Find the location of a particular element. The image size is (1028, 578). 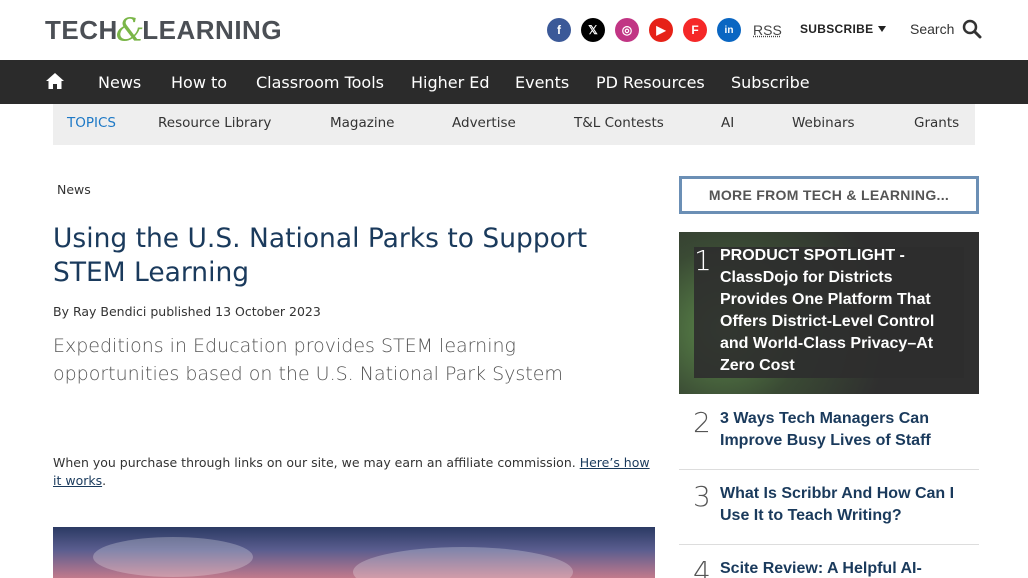

social-links: f 𝕏 ◎ ▶ F in RSS is located at coordinates (664, 30).